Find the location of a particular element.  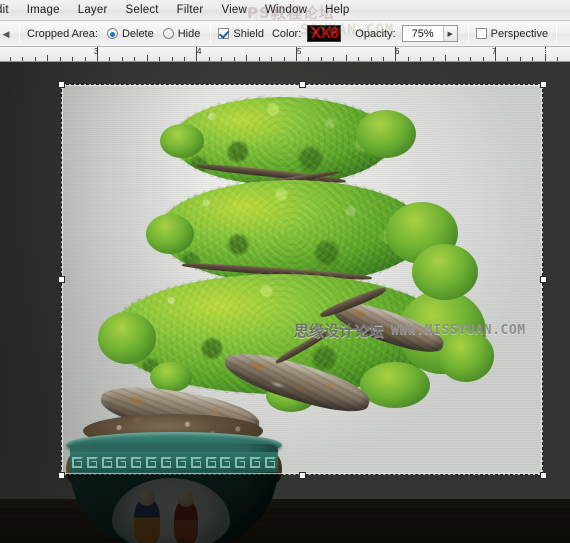

options-overflow-arrow-icon: ◀ is located at coordinates (6, 34).